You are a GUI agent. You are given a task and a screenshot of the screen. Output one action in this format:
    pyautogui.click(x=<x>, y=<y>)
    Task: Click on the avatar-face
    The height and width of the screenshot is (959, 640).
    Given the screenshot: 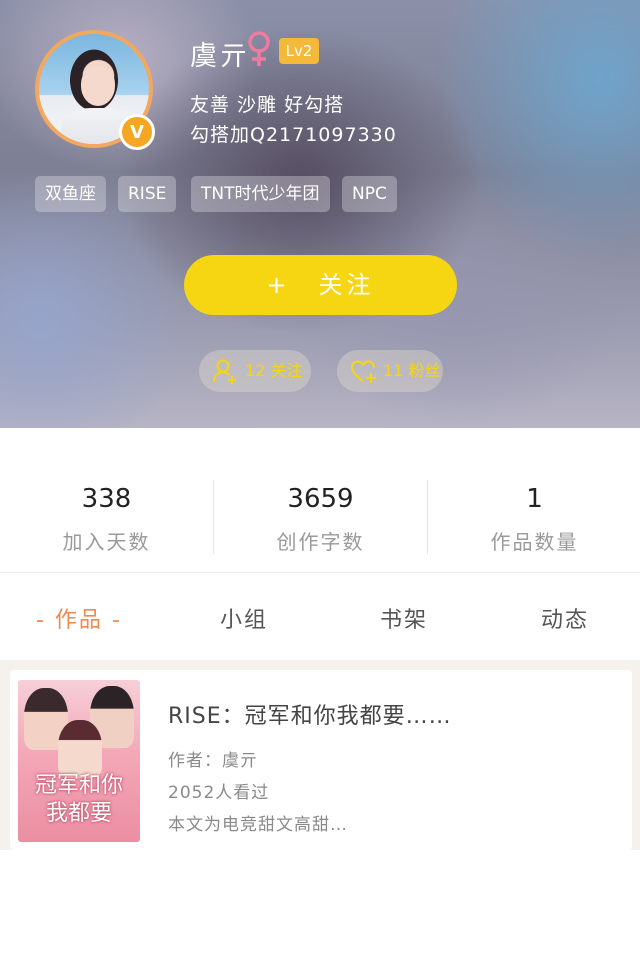 What is the action you would take?
    pyautogui.click(x=98, y=86)
    